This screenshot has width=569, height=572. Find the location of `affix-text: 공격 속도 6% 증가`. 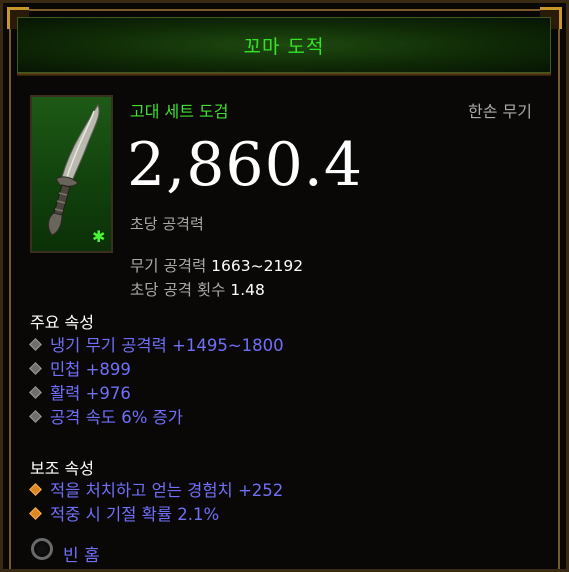

affix-text: 공격 속도 6% 증가 is located at coordinates (116, 417).